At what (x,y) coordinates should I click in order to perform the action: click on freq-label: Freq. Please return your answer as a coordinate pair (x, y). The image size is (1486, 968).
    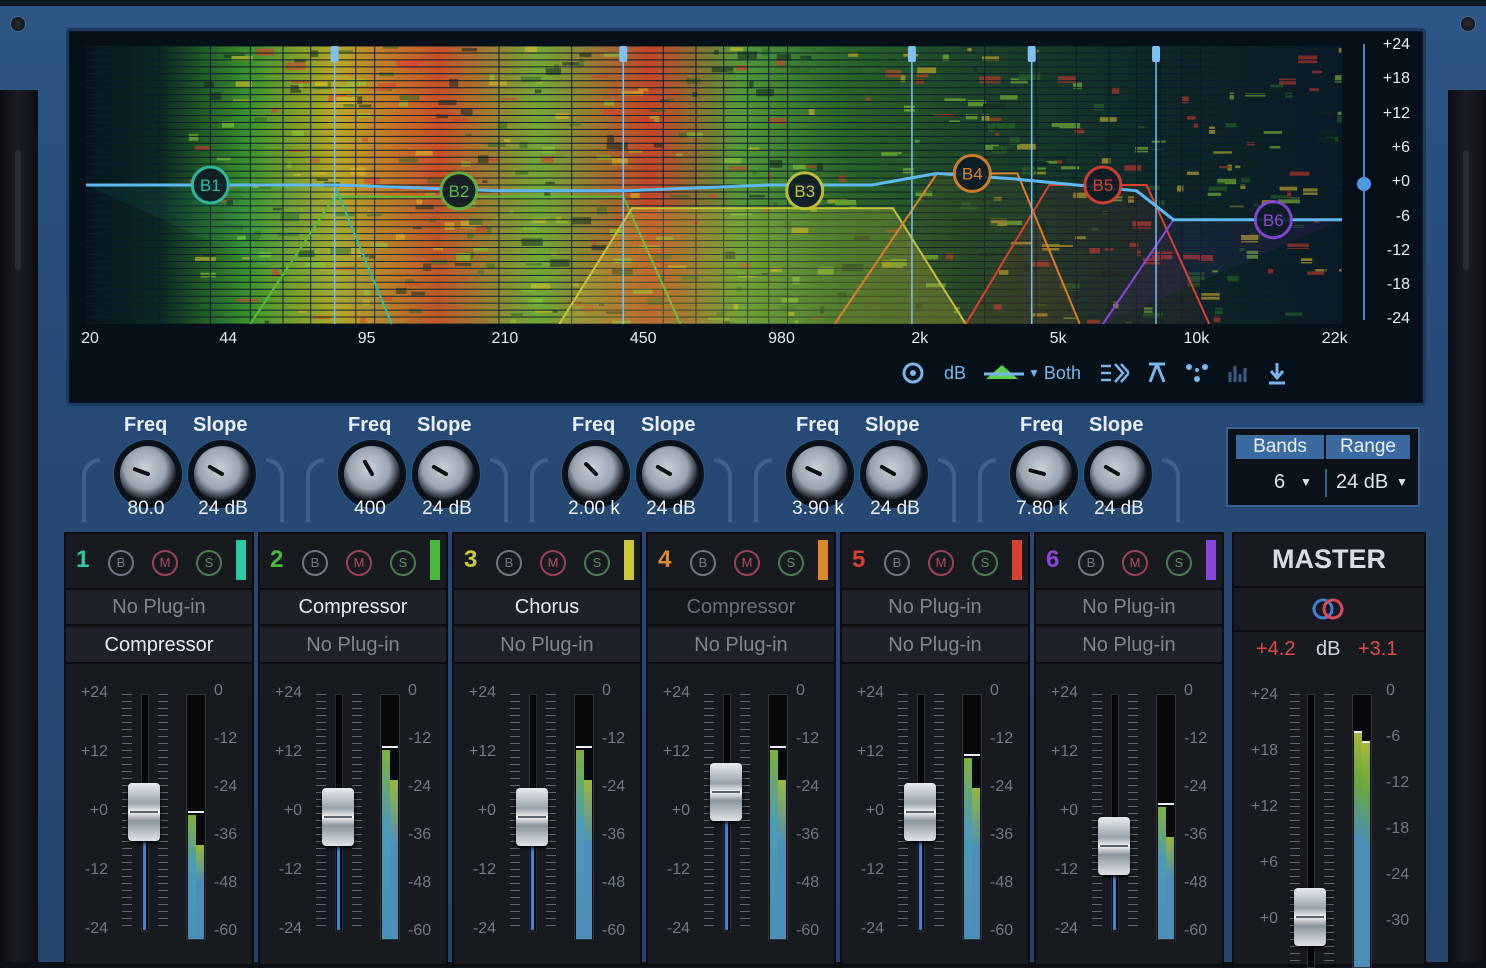
    Looking at the image, I should click on (145, 425).